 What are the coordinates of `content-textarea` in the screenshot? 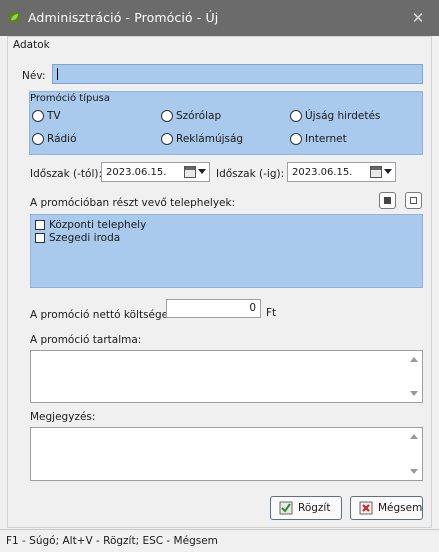 It's located at (226, 376).